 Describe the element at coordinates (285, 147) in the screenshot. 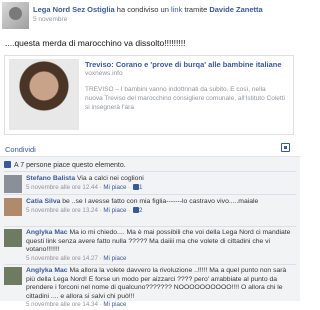

I see `share-icon` at that location.